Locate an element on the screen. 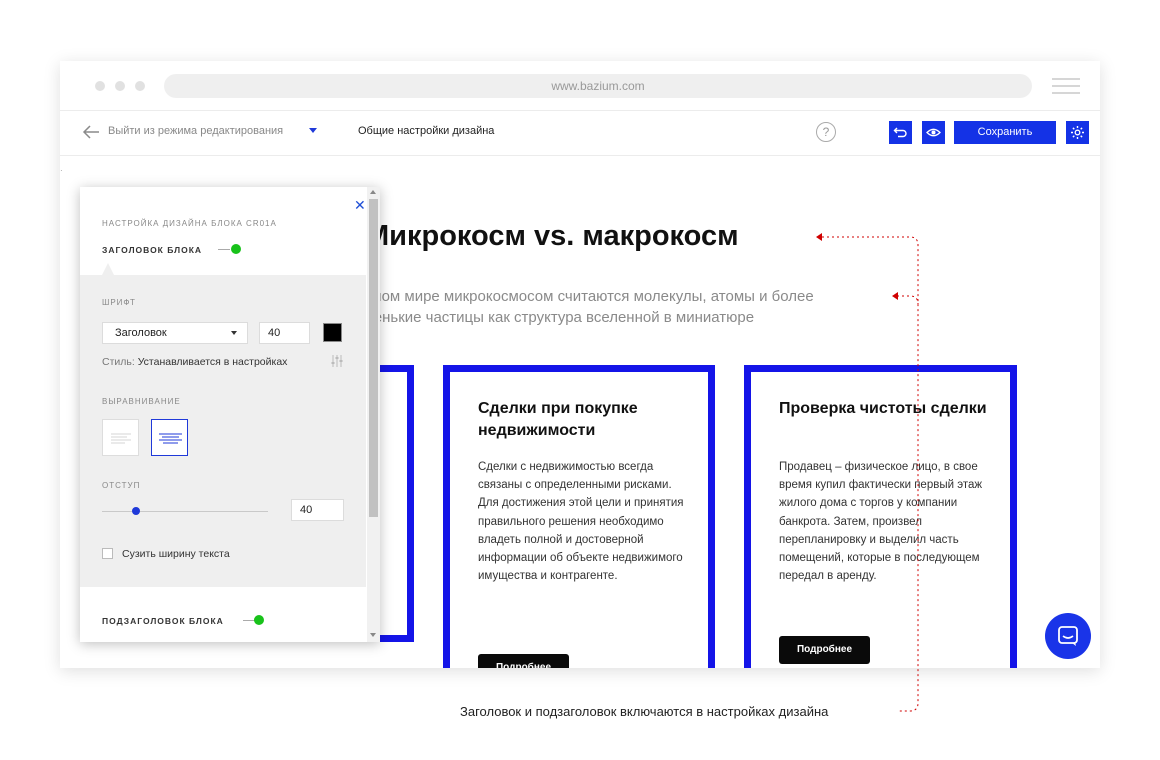 This screenshot has height=760, width=1160. indent-slider-knob is located at coordinates (136, 511).